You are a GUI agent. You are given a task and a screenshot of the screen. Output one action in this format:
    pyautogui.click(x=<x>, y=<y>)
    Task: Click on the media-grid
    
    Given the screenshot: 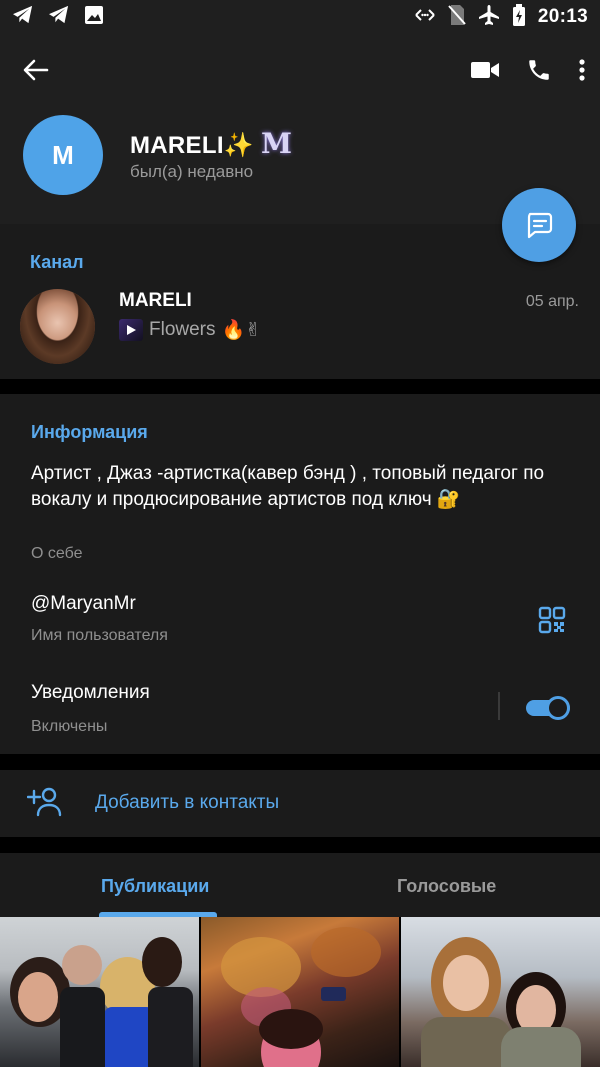 What is the action you would take?
    pyautogui.click(x=300, y=992)
    